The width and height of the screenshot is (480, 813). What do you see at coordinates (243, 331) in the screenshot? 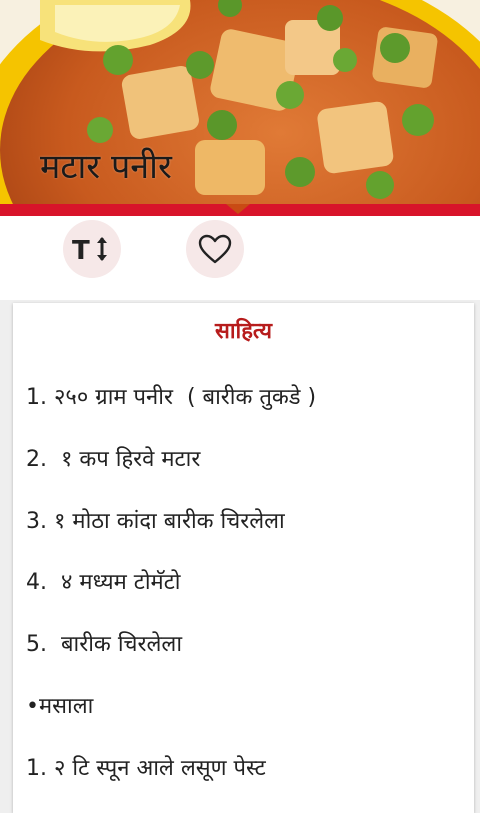
I see `ingredients-heading: साहित्य` at bounding box center [243, 331].